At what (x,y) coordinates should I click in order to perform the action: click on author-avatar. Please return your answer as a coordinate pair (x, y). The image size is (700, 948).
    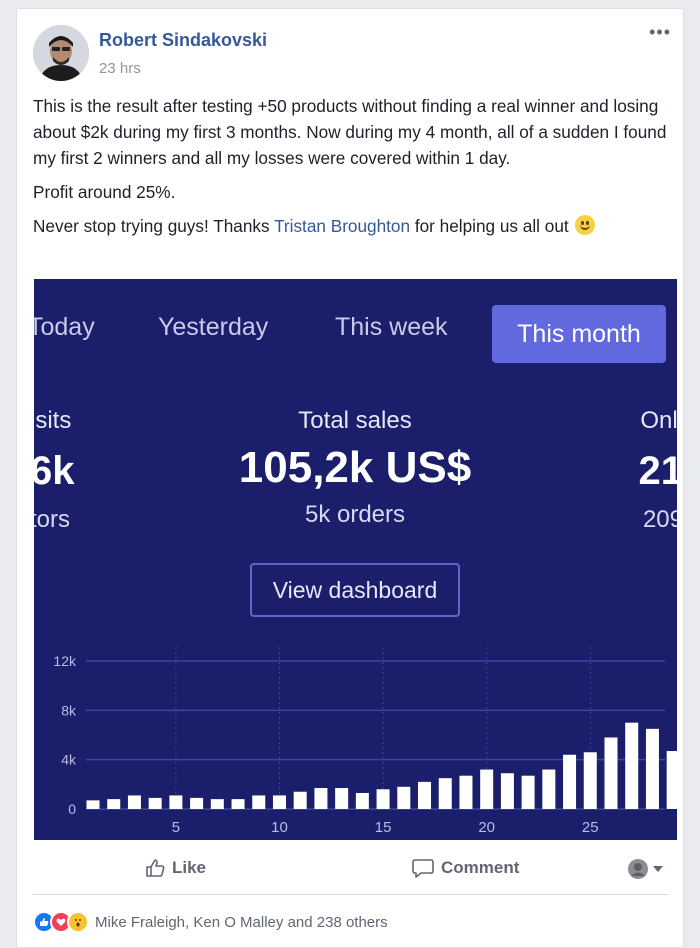
    Looking at the image, I should click on (61, 53).